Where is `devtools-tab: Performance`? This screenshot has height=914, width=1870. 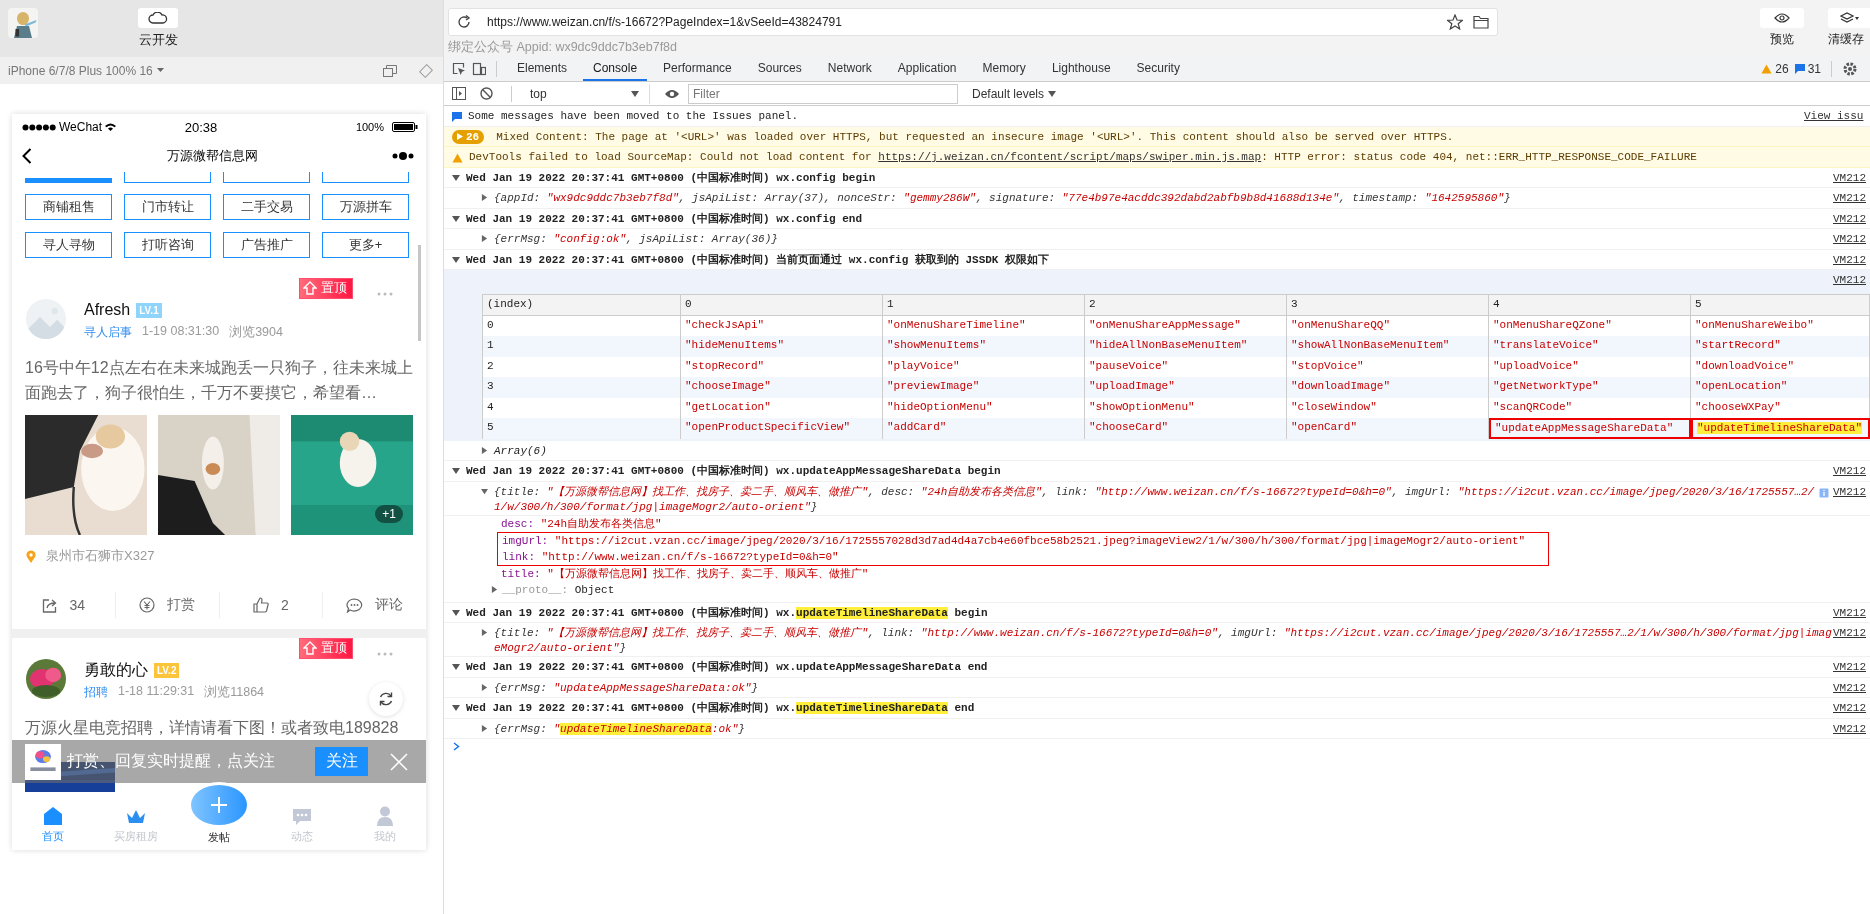 devtools-tab: Performance is located at coordinates (697, 69).